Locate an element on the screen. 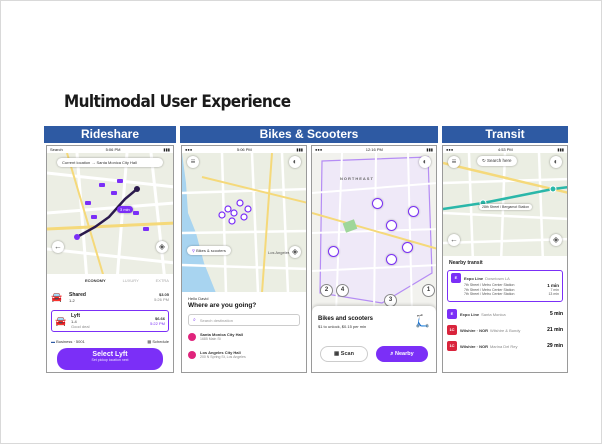 This screenshot has width=602, height=444. tab-economy: ECONOMY is located at coordinates (95, 280).